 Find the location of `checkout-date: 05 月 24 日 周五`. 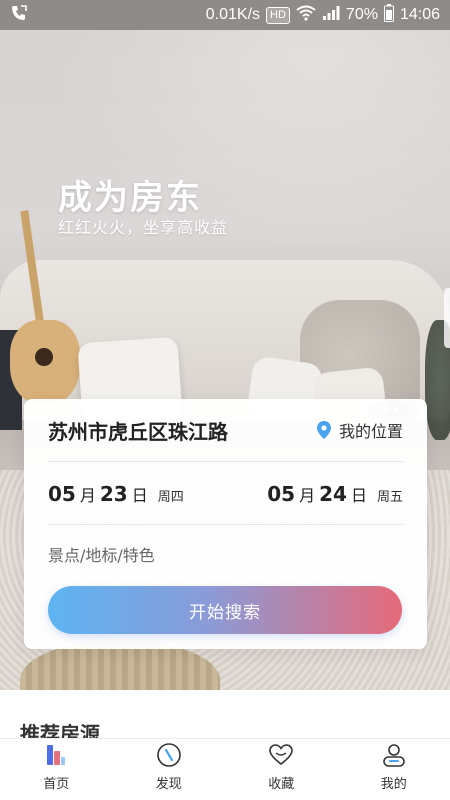

checkout-date: 05 月 24 日 周五 is located at coordinates (335, 494).